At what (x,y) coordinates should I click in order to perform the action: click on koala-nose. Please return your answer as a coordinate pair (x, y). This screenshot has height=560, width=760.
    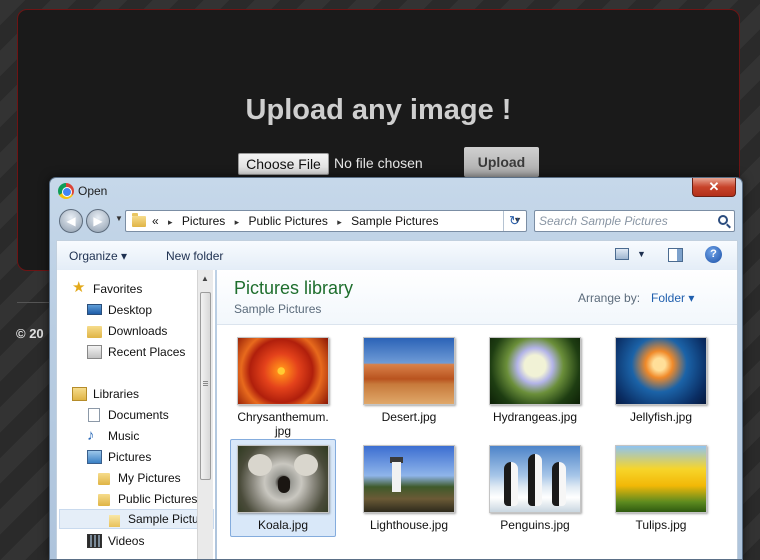
    Looking at the image, I should click on (284, 484).